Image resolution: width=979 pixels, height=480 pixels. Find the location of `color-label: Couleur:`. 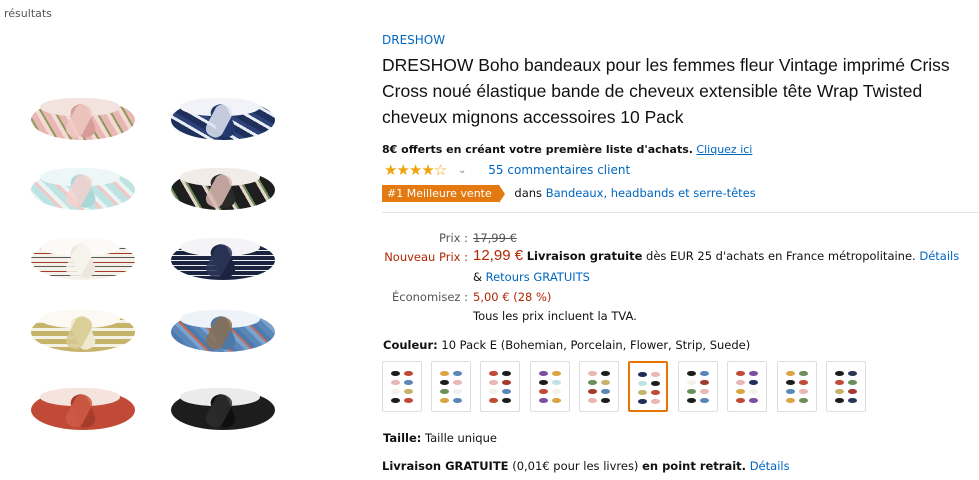

color-label: Couleur: is located at coordinates (410, 345).